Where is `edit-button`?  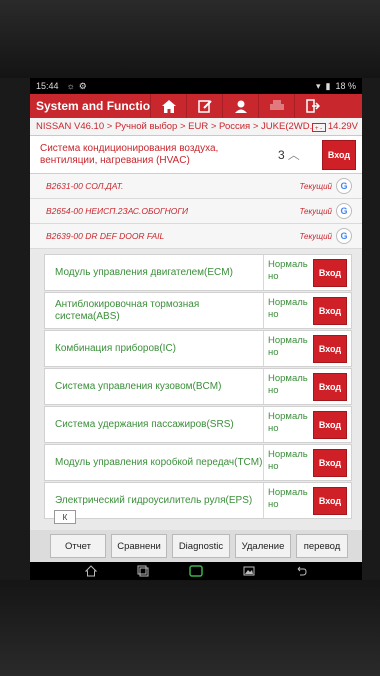
edit-button is located at coordinates (204, 106).